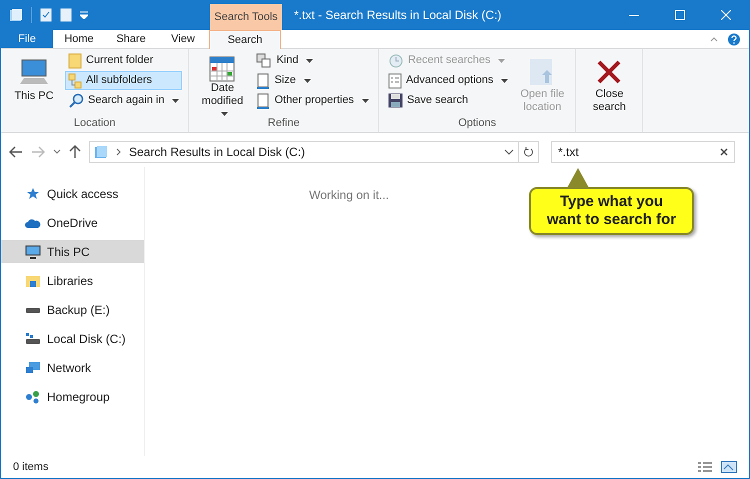  What do you see at coordinates (509, 152) in the screenshot?
I see `address-caret-icon` at bounding box center [509, 152].